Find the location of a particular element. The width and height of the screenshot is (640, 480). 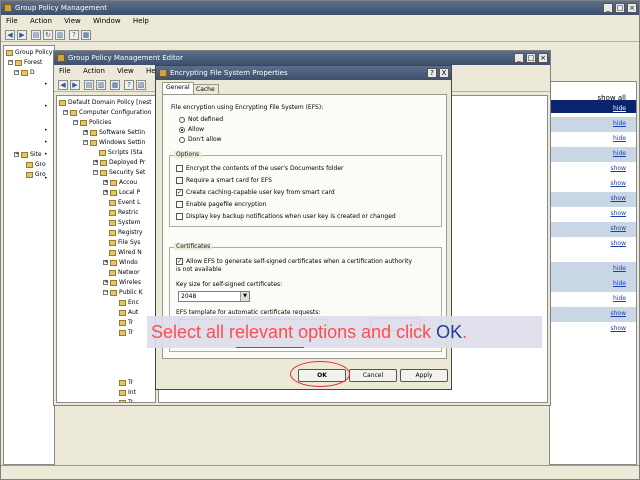

tree-item-security-settings: − Security Set is located at coordinates (119, 172).